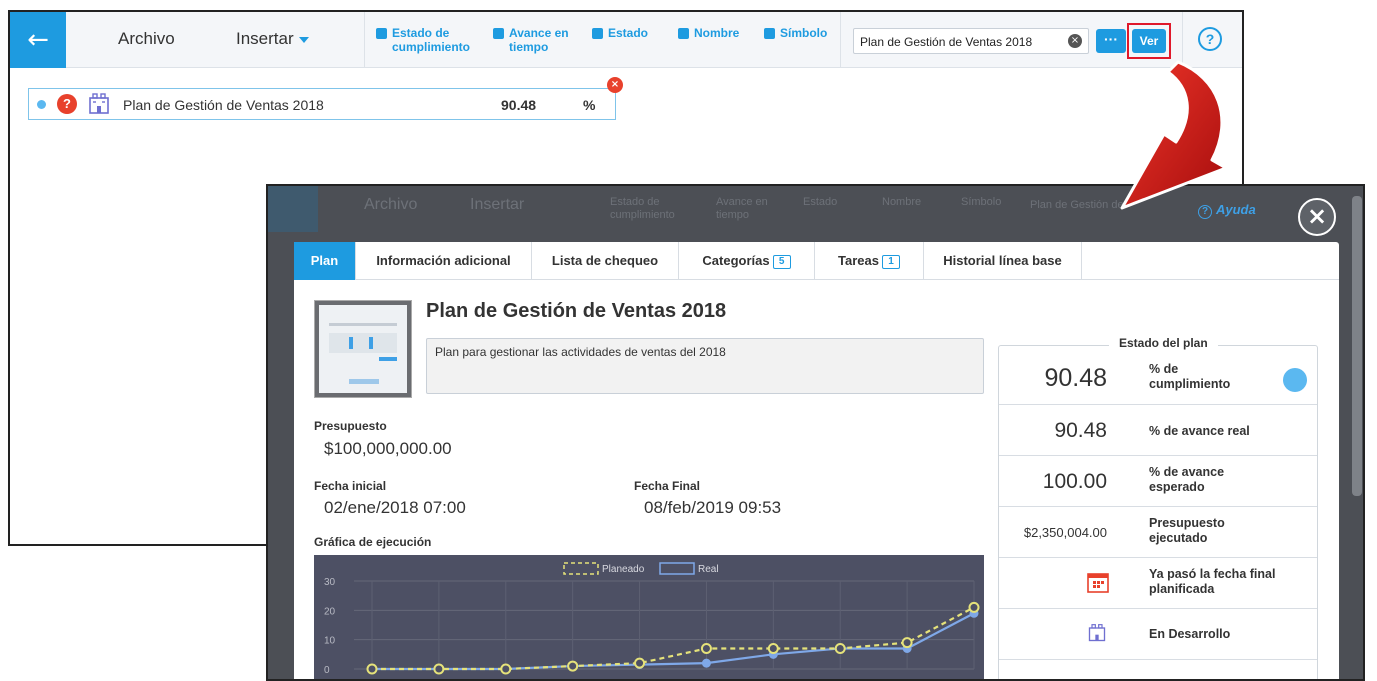 The image size is (1377, 681). Describe the element at coordinates (330, 611) in the screenshot. I see `y-tick-label: 20` at that location.